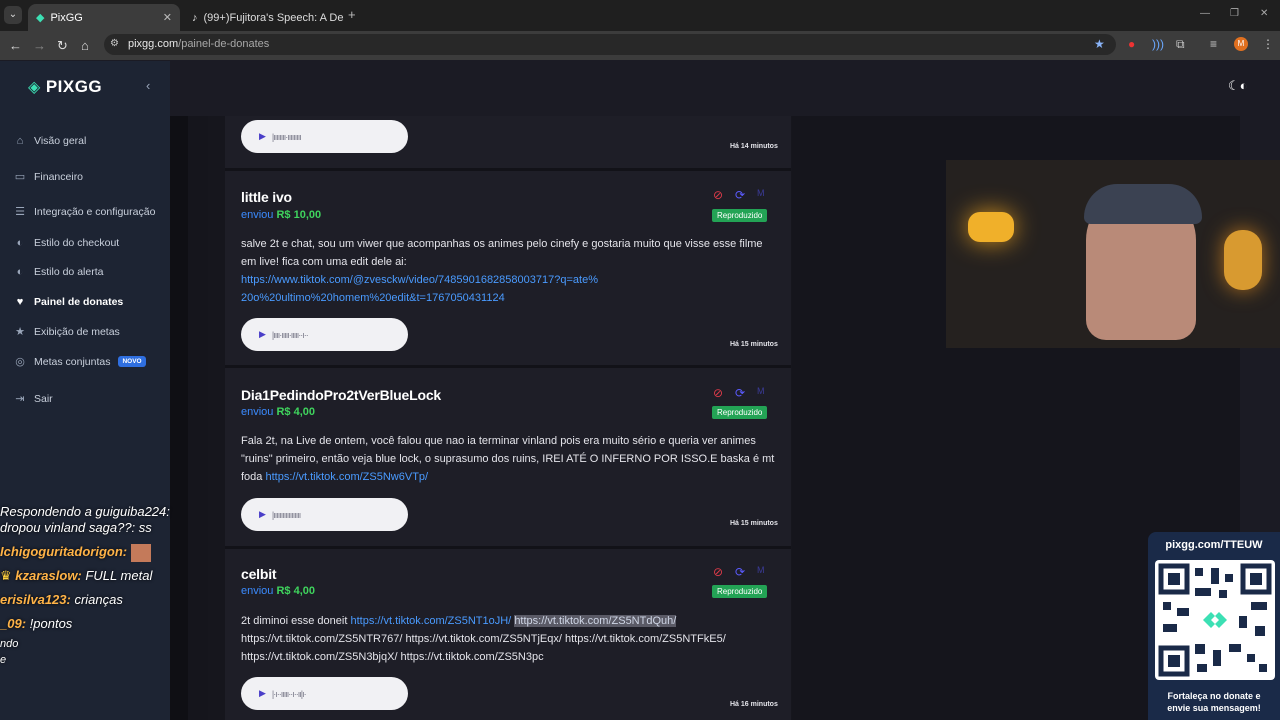  What do you see at coordinates (1205, 13) in the screenshot?
I see `minimize-icon: —` at bounding box center [1205, 13].